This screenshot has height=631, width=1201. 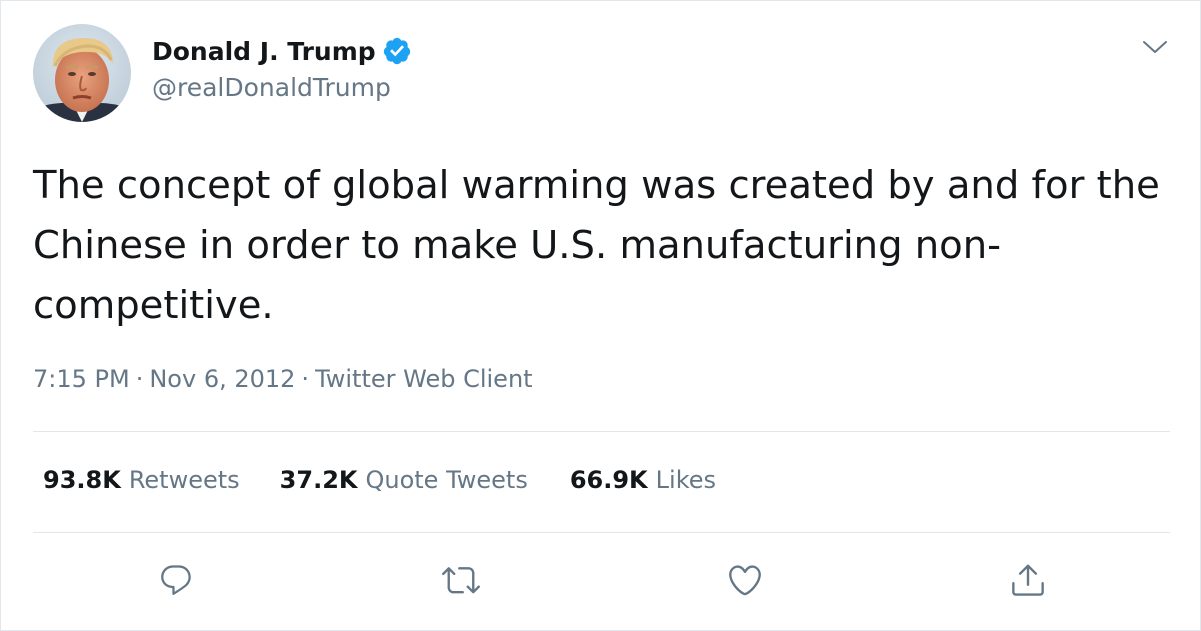 I want to click on avatar, so click(x=82, y=73).